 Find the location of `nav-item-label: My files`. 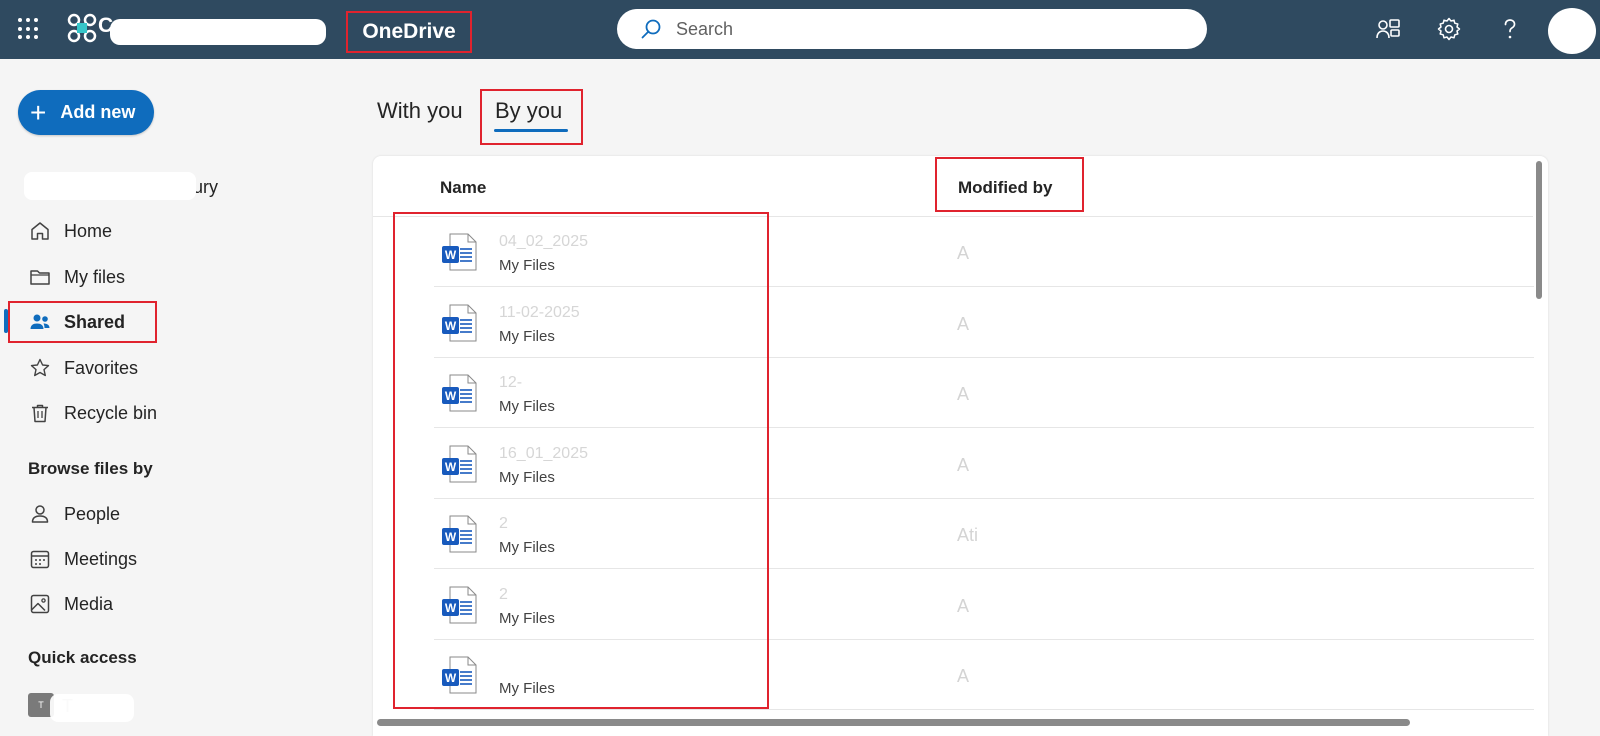

nav-item-label: My files is located at coordinates (95, 276).